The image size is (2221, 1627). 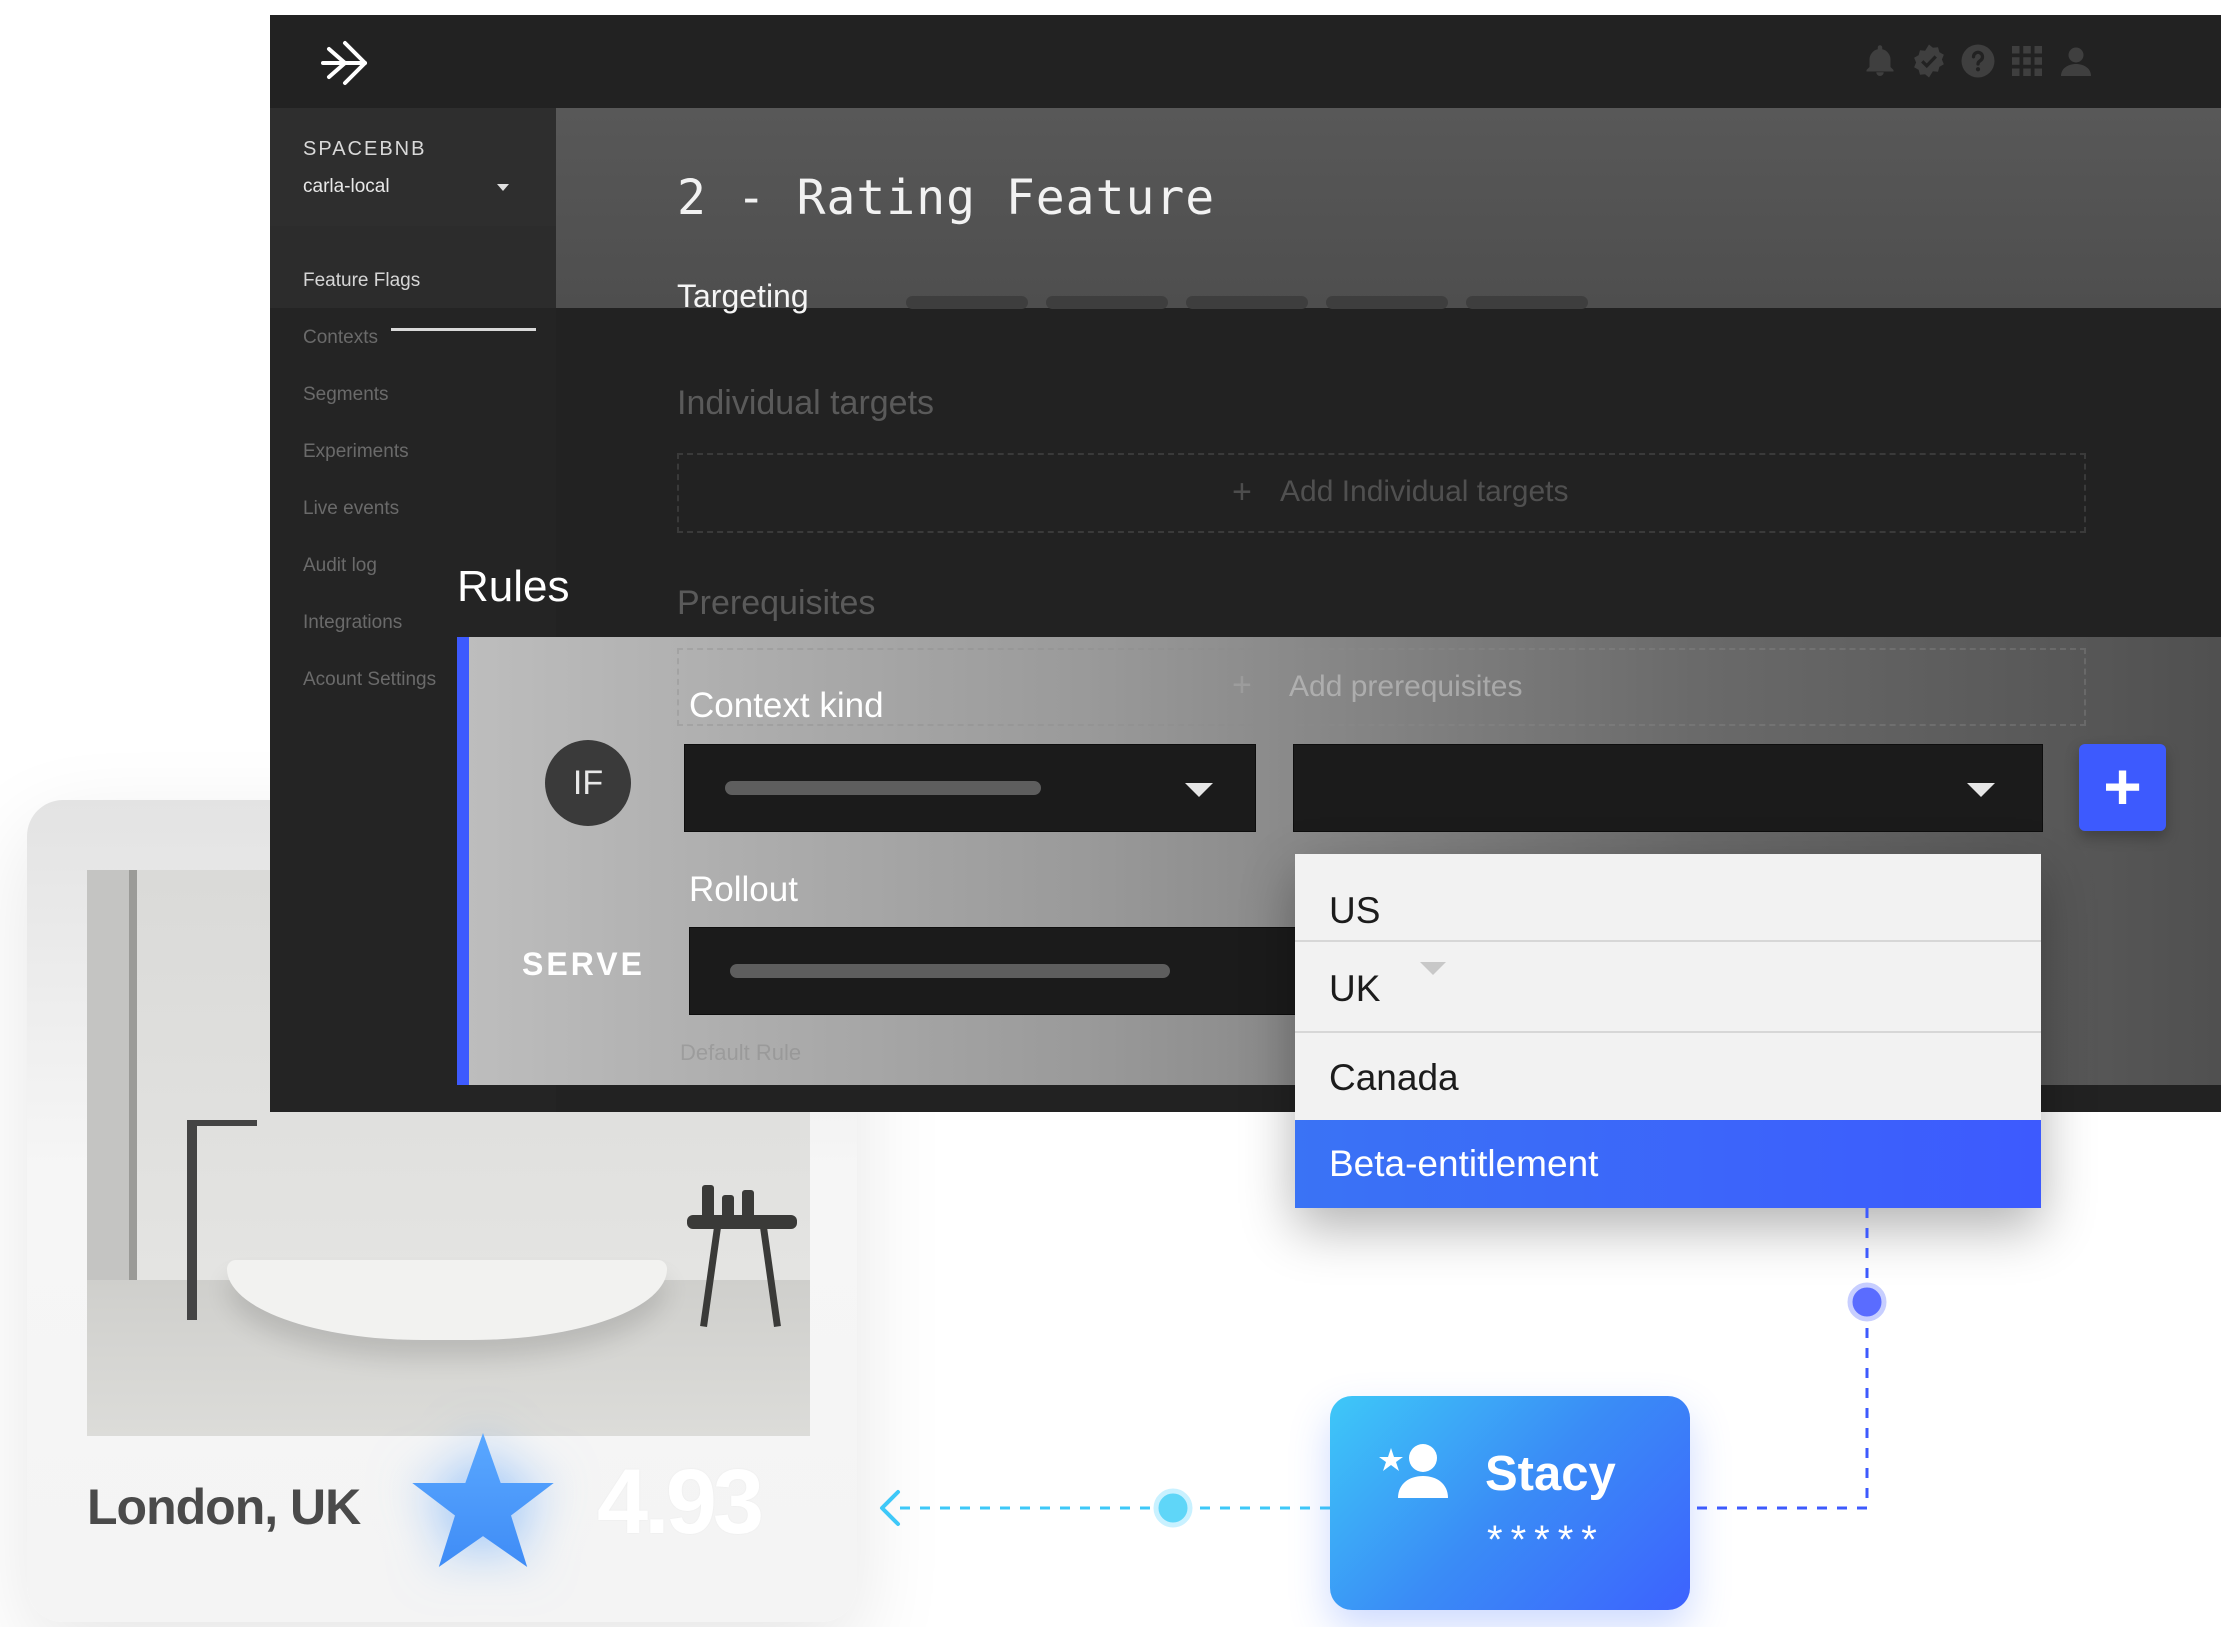 I want to click on add-prerequisites-area: + Add prerequisites, so click(x=1381, y=687).